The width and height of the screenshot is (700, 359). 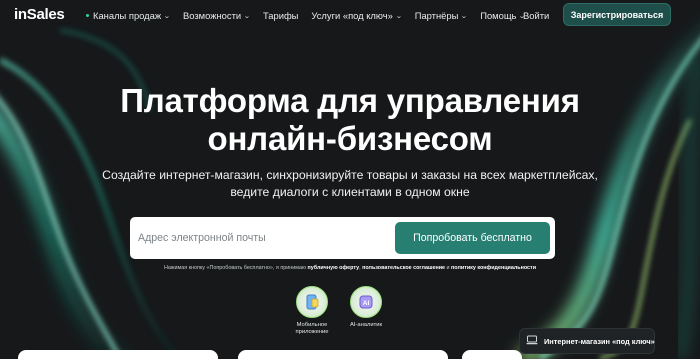 I want to click on email-input: Адрес электронной почты, so click(x=202, y=238).